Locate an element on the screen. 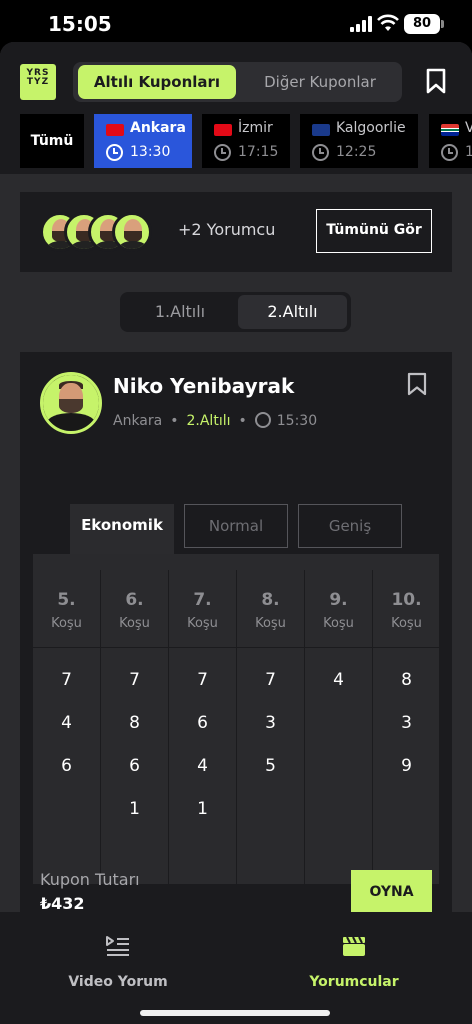 The width and height of the screenshot is (472, 1024). nav-label: Video Yorum is located at coordinates (118, 982).